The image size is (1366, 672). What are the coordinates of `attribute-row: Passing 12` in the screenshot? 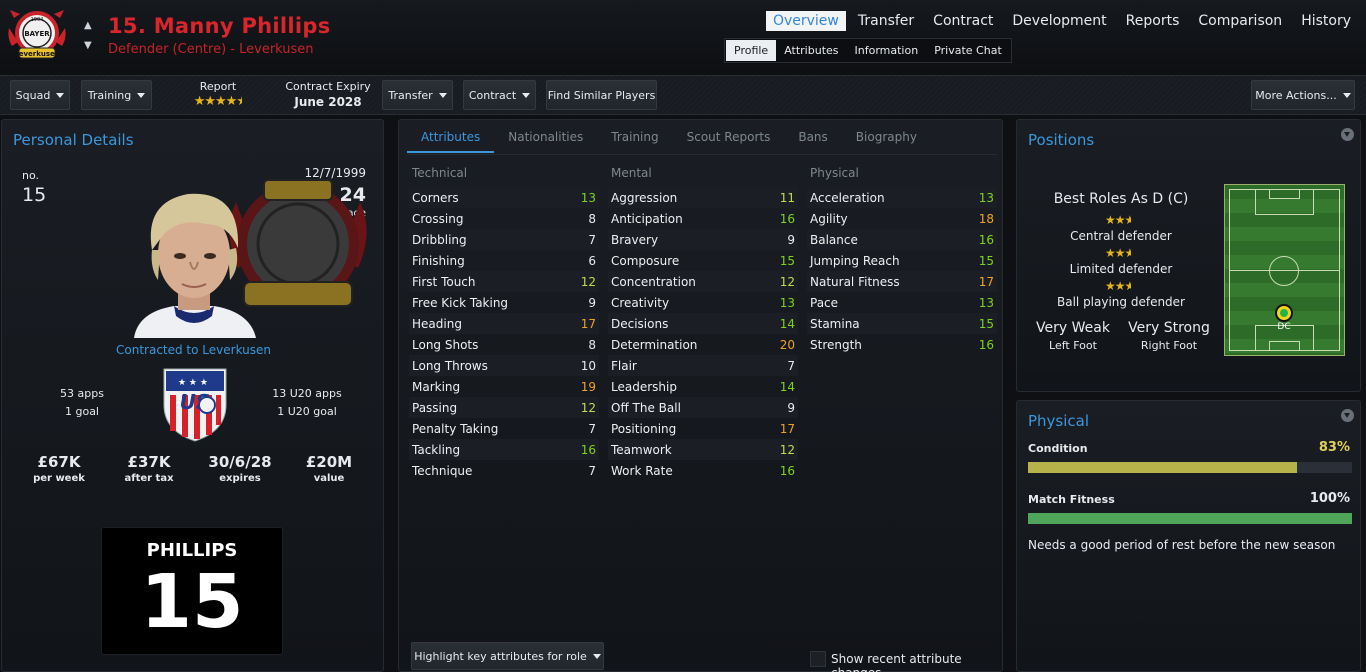 It's located at (504, 407).